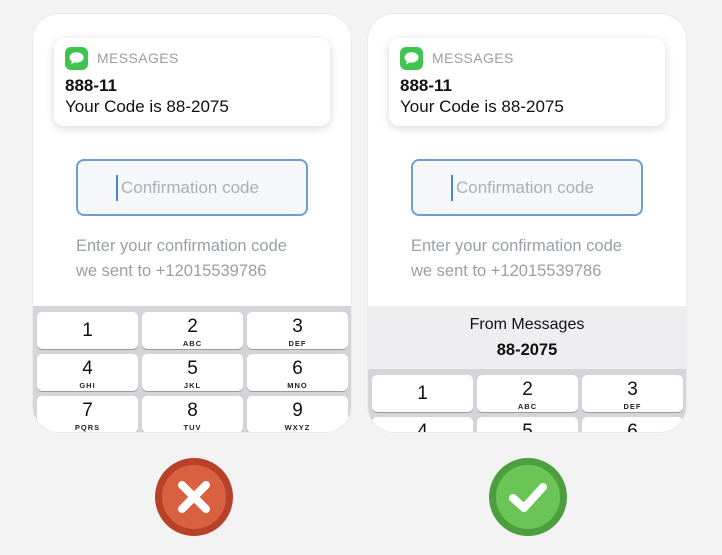  I want to click on key-6: 6, so click(632, 424).